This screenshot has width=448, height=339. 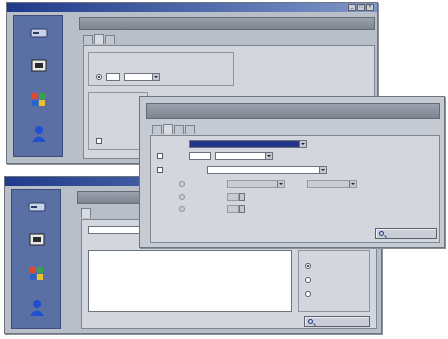 I want to click on maximize-button: □, so click(x=361, y=7).